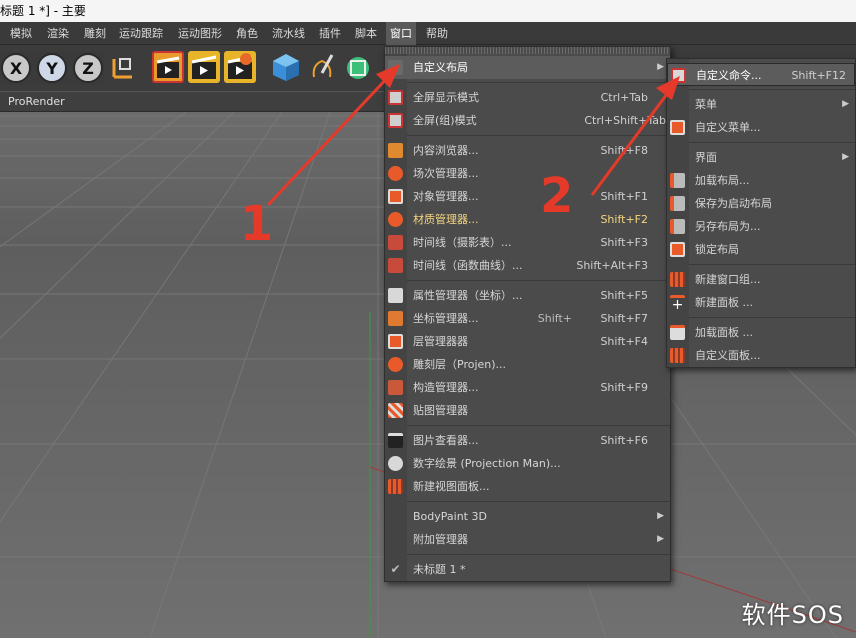  Describe the element at coordinates (557, 196) in the screenshot. I see `annotation-two: 2` at that location.